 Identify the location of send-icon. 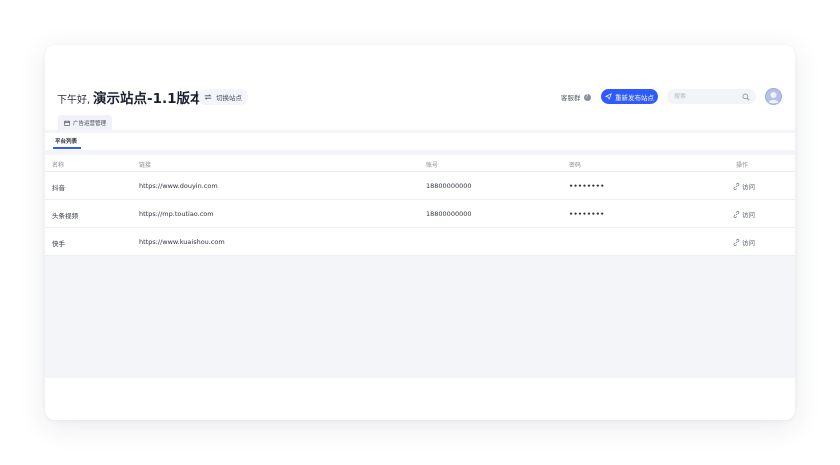
(608, 96).